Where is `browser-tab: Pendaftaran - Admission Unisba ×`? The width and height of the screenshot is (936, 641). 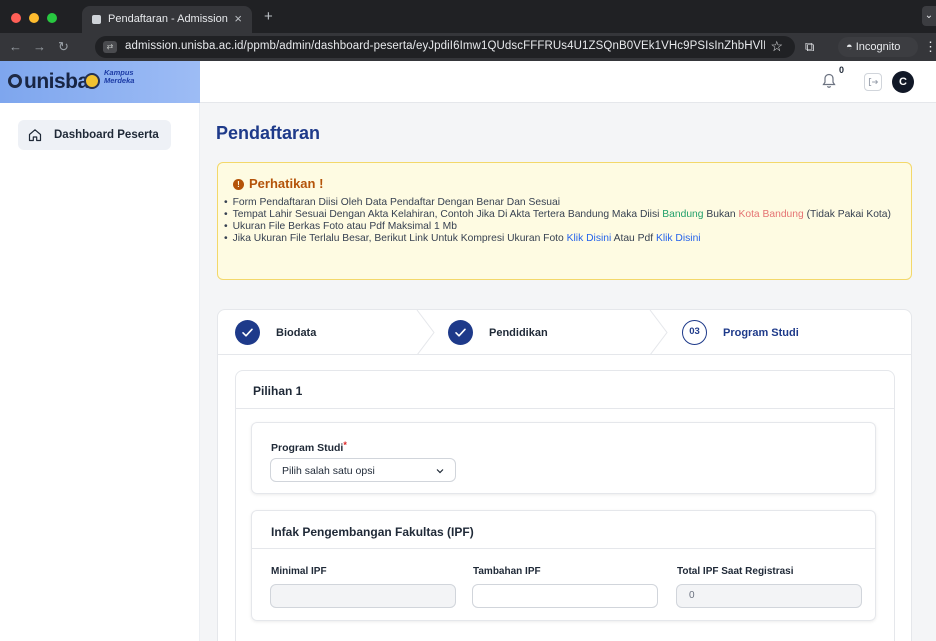 browser-tab: Pendaftaran - Admission Unisba × is located at coordinates (167, 19).